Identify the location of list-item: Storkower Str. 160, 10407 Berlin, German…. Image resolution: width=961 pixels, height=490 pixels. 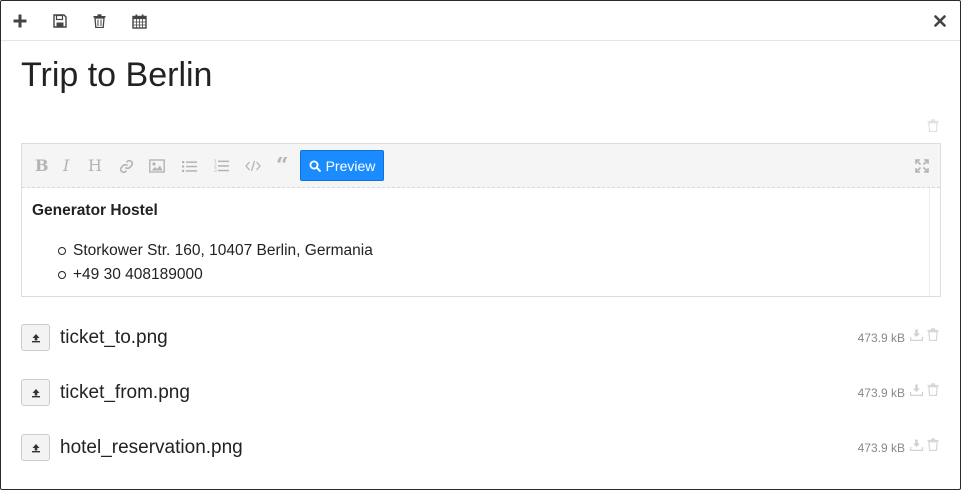
(215, 254).